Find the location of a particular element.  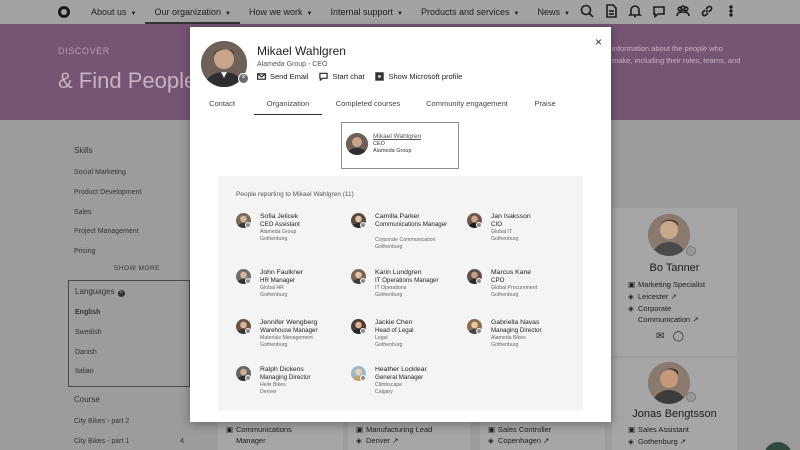

tab-praise: Praise is located at coordinates (545, 106).